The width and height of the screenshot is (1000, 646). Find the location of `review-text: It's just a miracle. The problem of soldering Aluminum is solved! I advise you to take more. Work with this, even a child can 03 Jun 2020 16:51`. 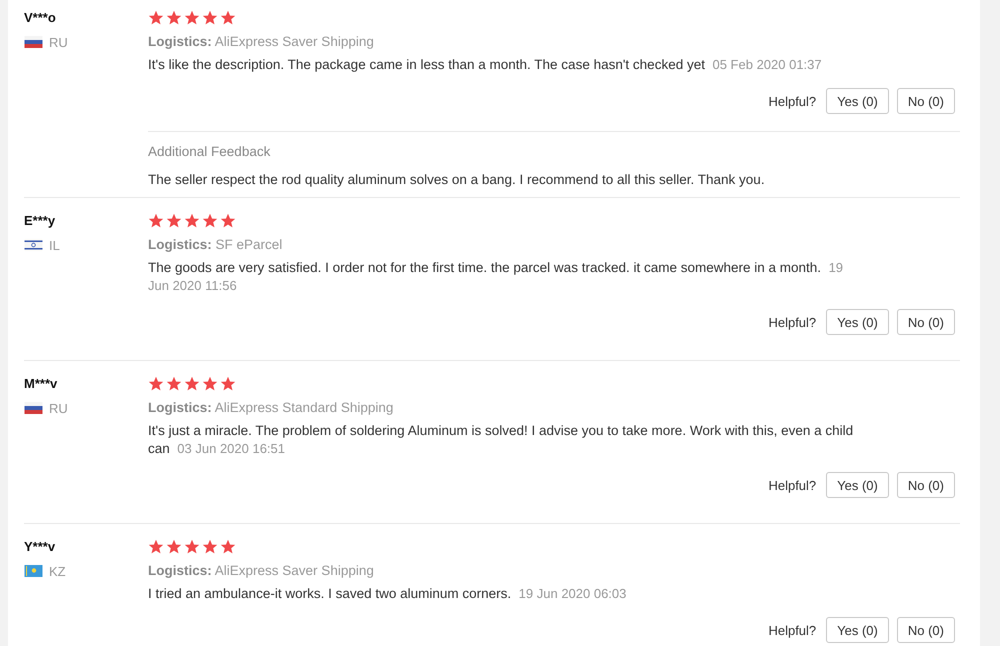

review-text: It's just a miracle. The problem of soldering Aluminum is solved! I advise you to take more. Work with this, even a child can 03 Jun 2020 16:51 is located at coordinates (501, 440).